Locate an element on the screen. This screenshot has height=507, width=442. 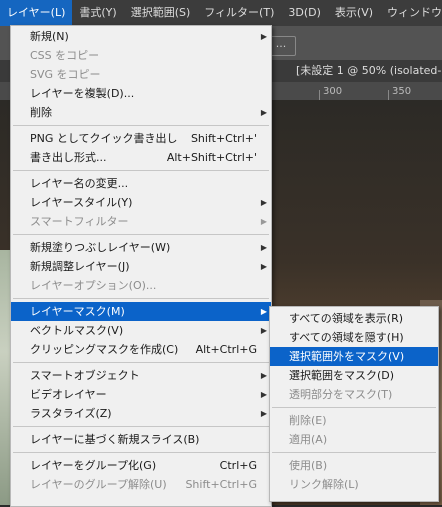
menu-item-label: SVG をコピー is located at coordinates (65, 74).